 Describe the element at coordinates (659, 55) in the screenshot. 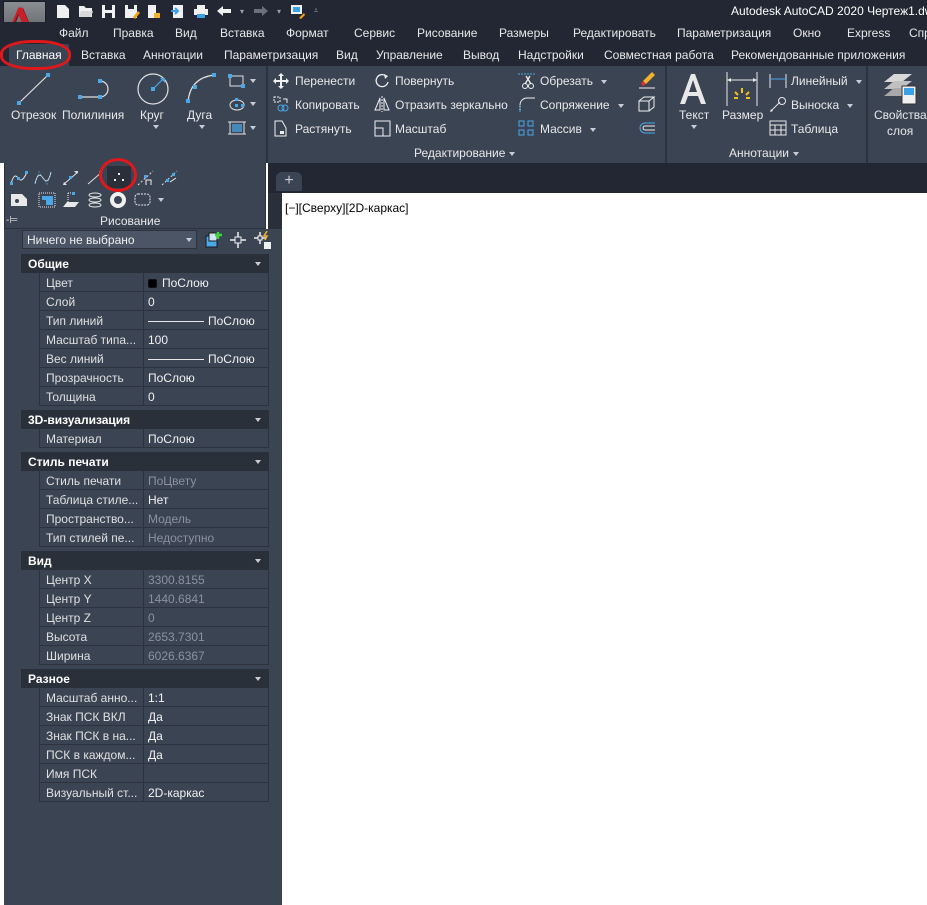

I see `tab-collaborate: Совместная работа` at that location.